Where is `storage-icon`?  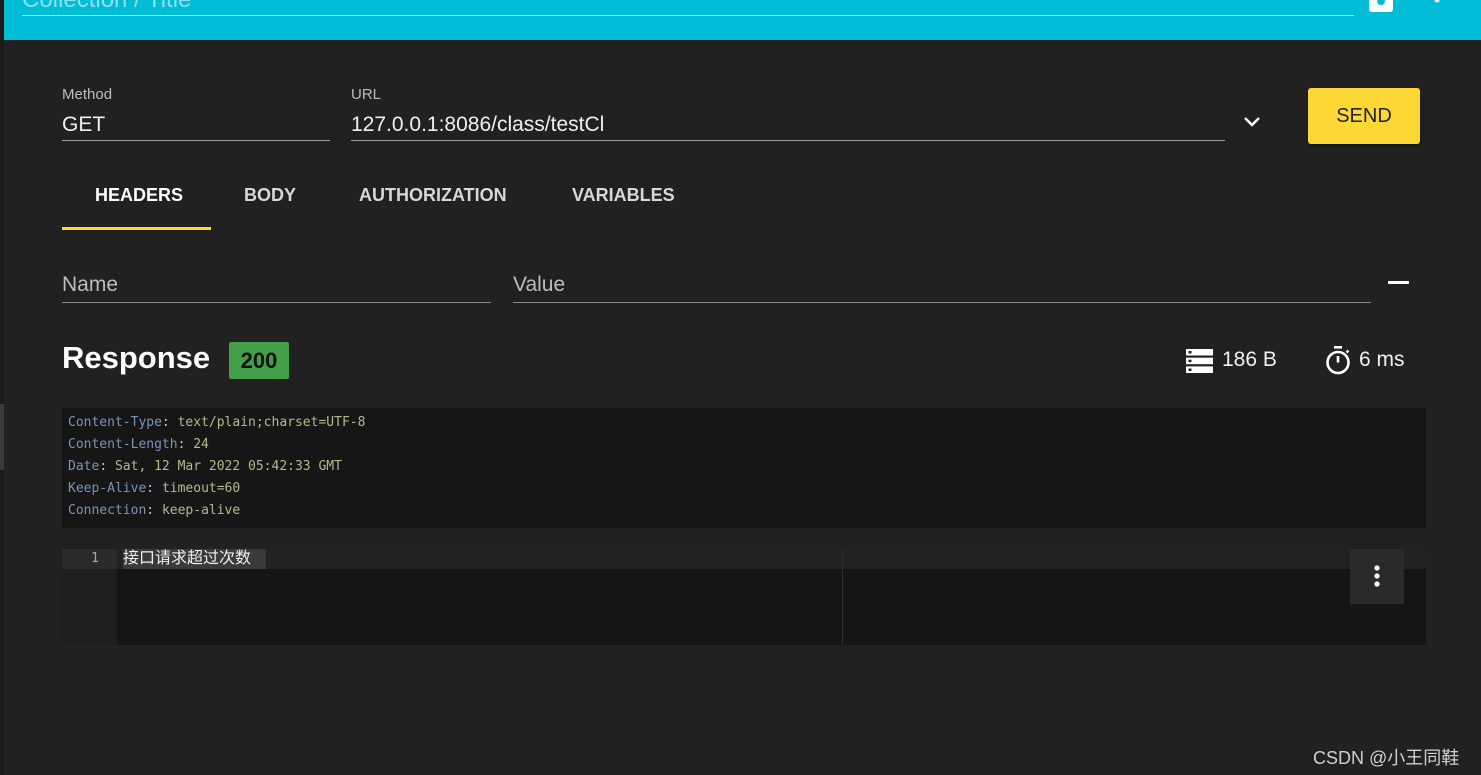 storage-icon is located at coordinates (1199, 361).